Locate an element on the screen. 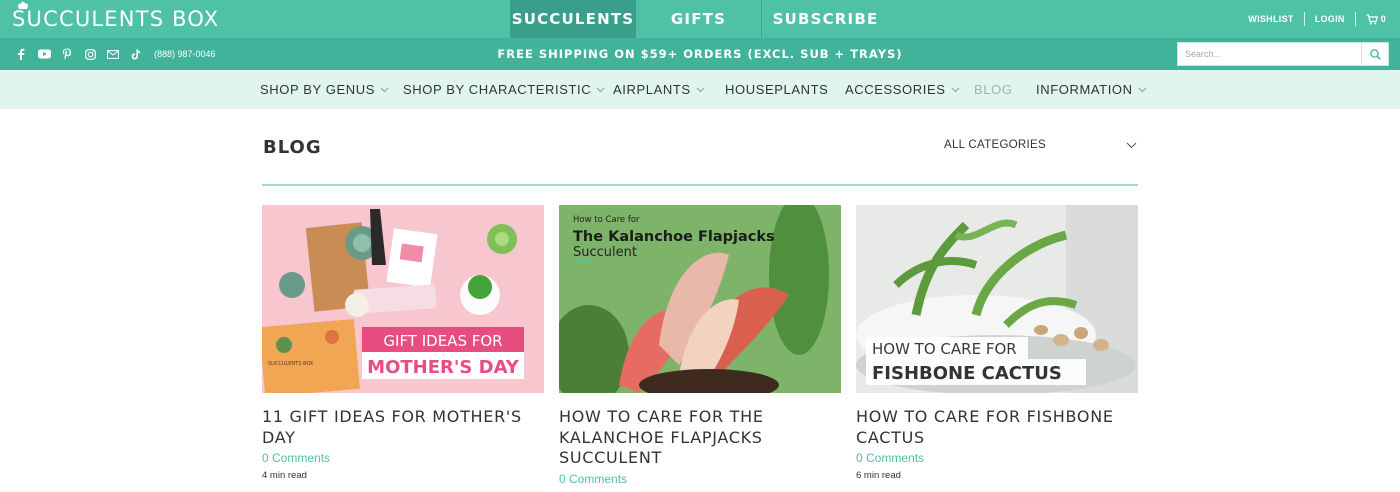 This screenshot has width=1400, height=492. login-link: LOGIN is located at coordinates (1330, 19).